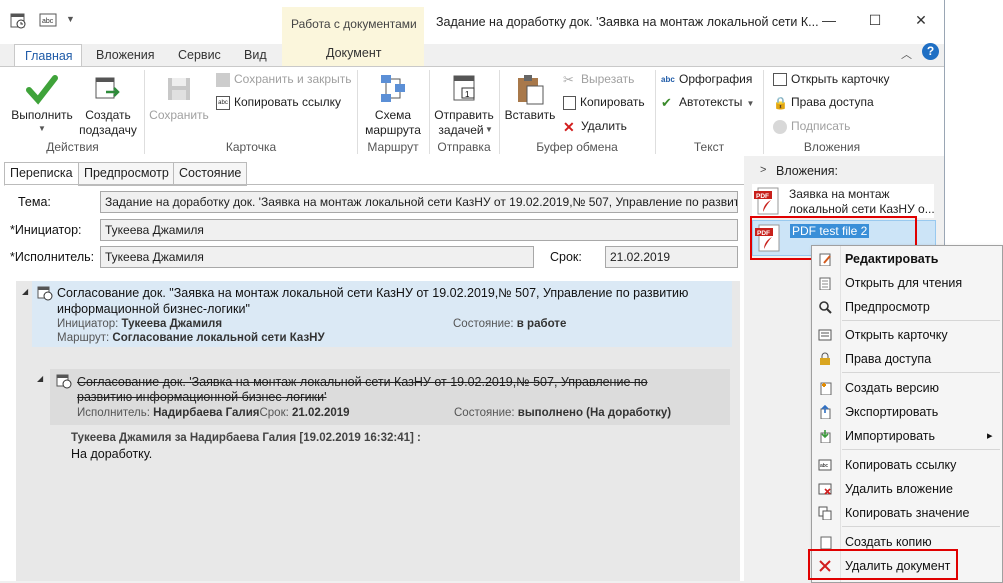  I want to click on copy-button: Копировать, so click(604, 102).